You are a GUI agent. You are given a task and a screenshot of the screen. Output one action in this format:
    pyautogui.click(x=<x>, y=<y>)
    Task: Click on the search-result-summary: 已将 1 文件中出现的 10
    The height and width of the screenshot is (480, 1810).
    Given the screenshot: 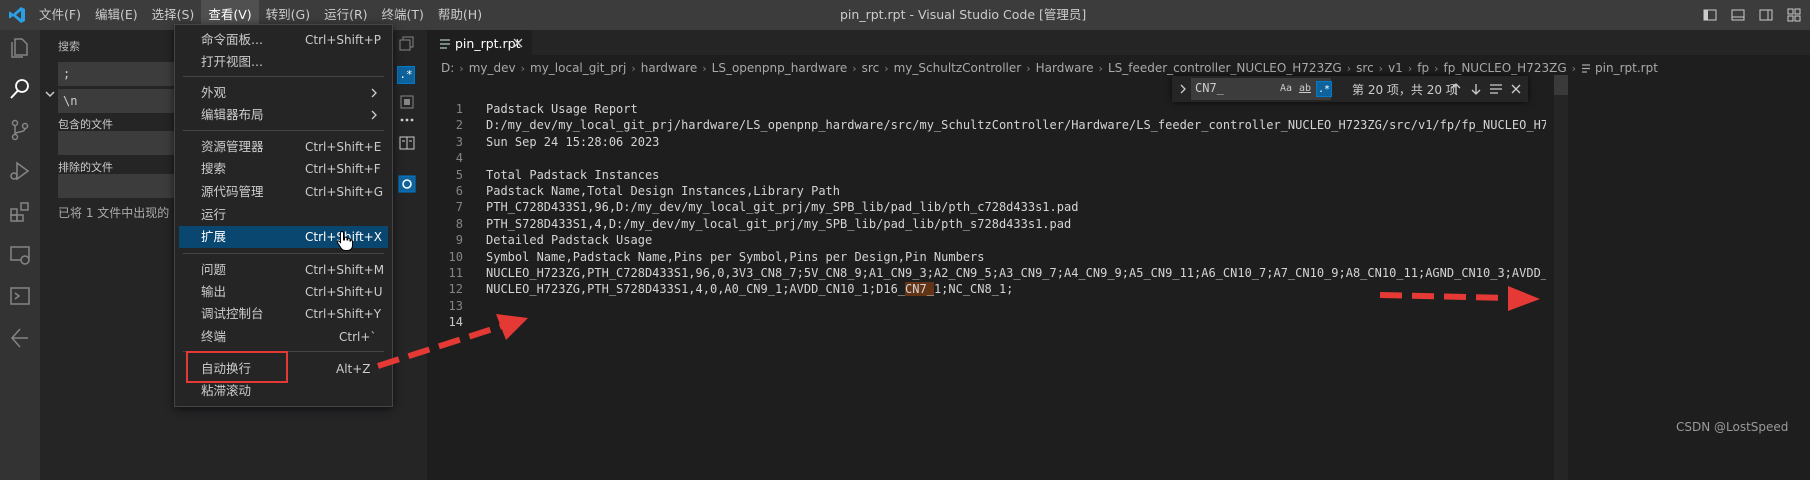 What is the action you would take?
    pyautogui.click(x=123, y=213)
    